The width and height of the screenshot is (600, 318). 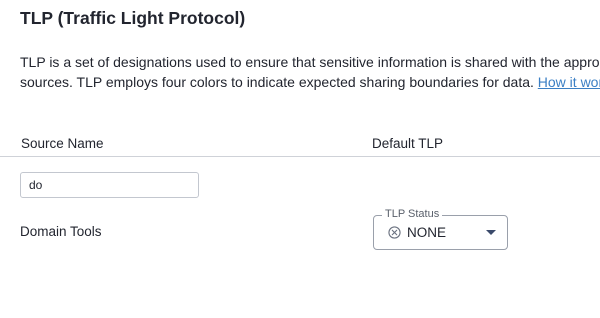 I want to click on tlp-status-select: TLP Status NONE, so click(x=440, y=229).